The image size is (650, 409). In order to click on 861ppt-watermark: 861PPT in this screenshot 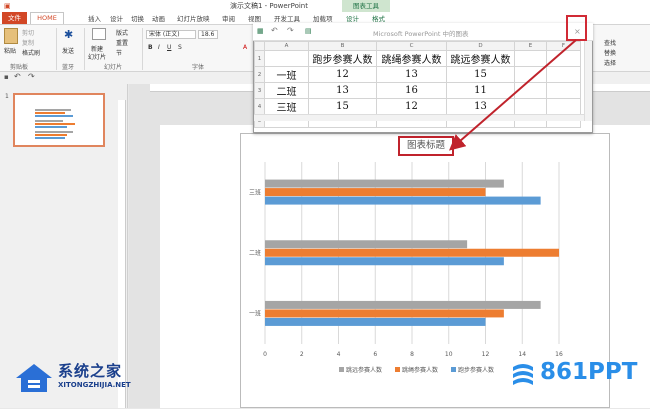, I will do `click(580, 375)`.